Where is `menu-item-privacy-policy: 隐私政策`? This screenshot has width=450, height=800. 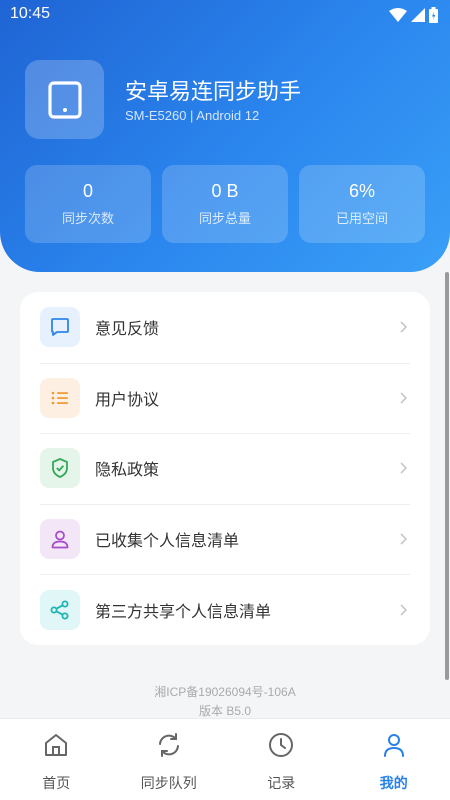
menu-item-privacy-policy: 隐私政策 is located at coordinates (225, 468).